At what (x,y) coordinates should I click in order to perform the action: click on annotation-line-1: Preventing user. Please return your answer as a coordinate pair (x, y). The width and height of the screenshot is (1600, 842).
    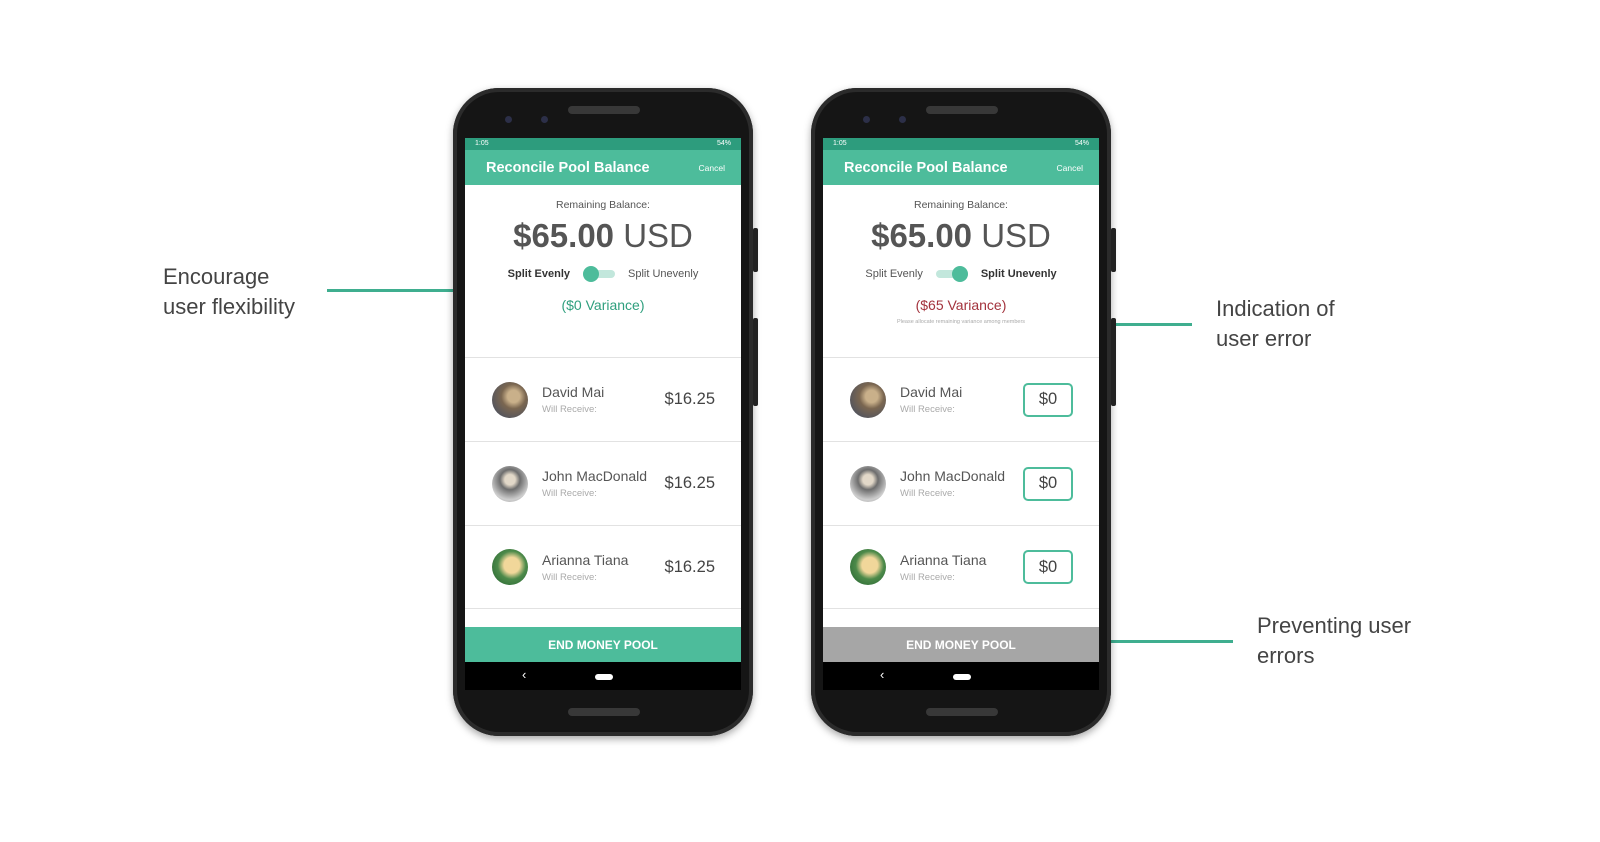
    Looking at the image, I should click on (1334, 625).